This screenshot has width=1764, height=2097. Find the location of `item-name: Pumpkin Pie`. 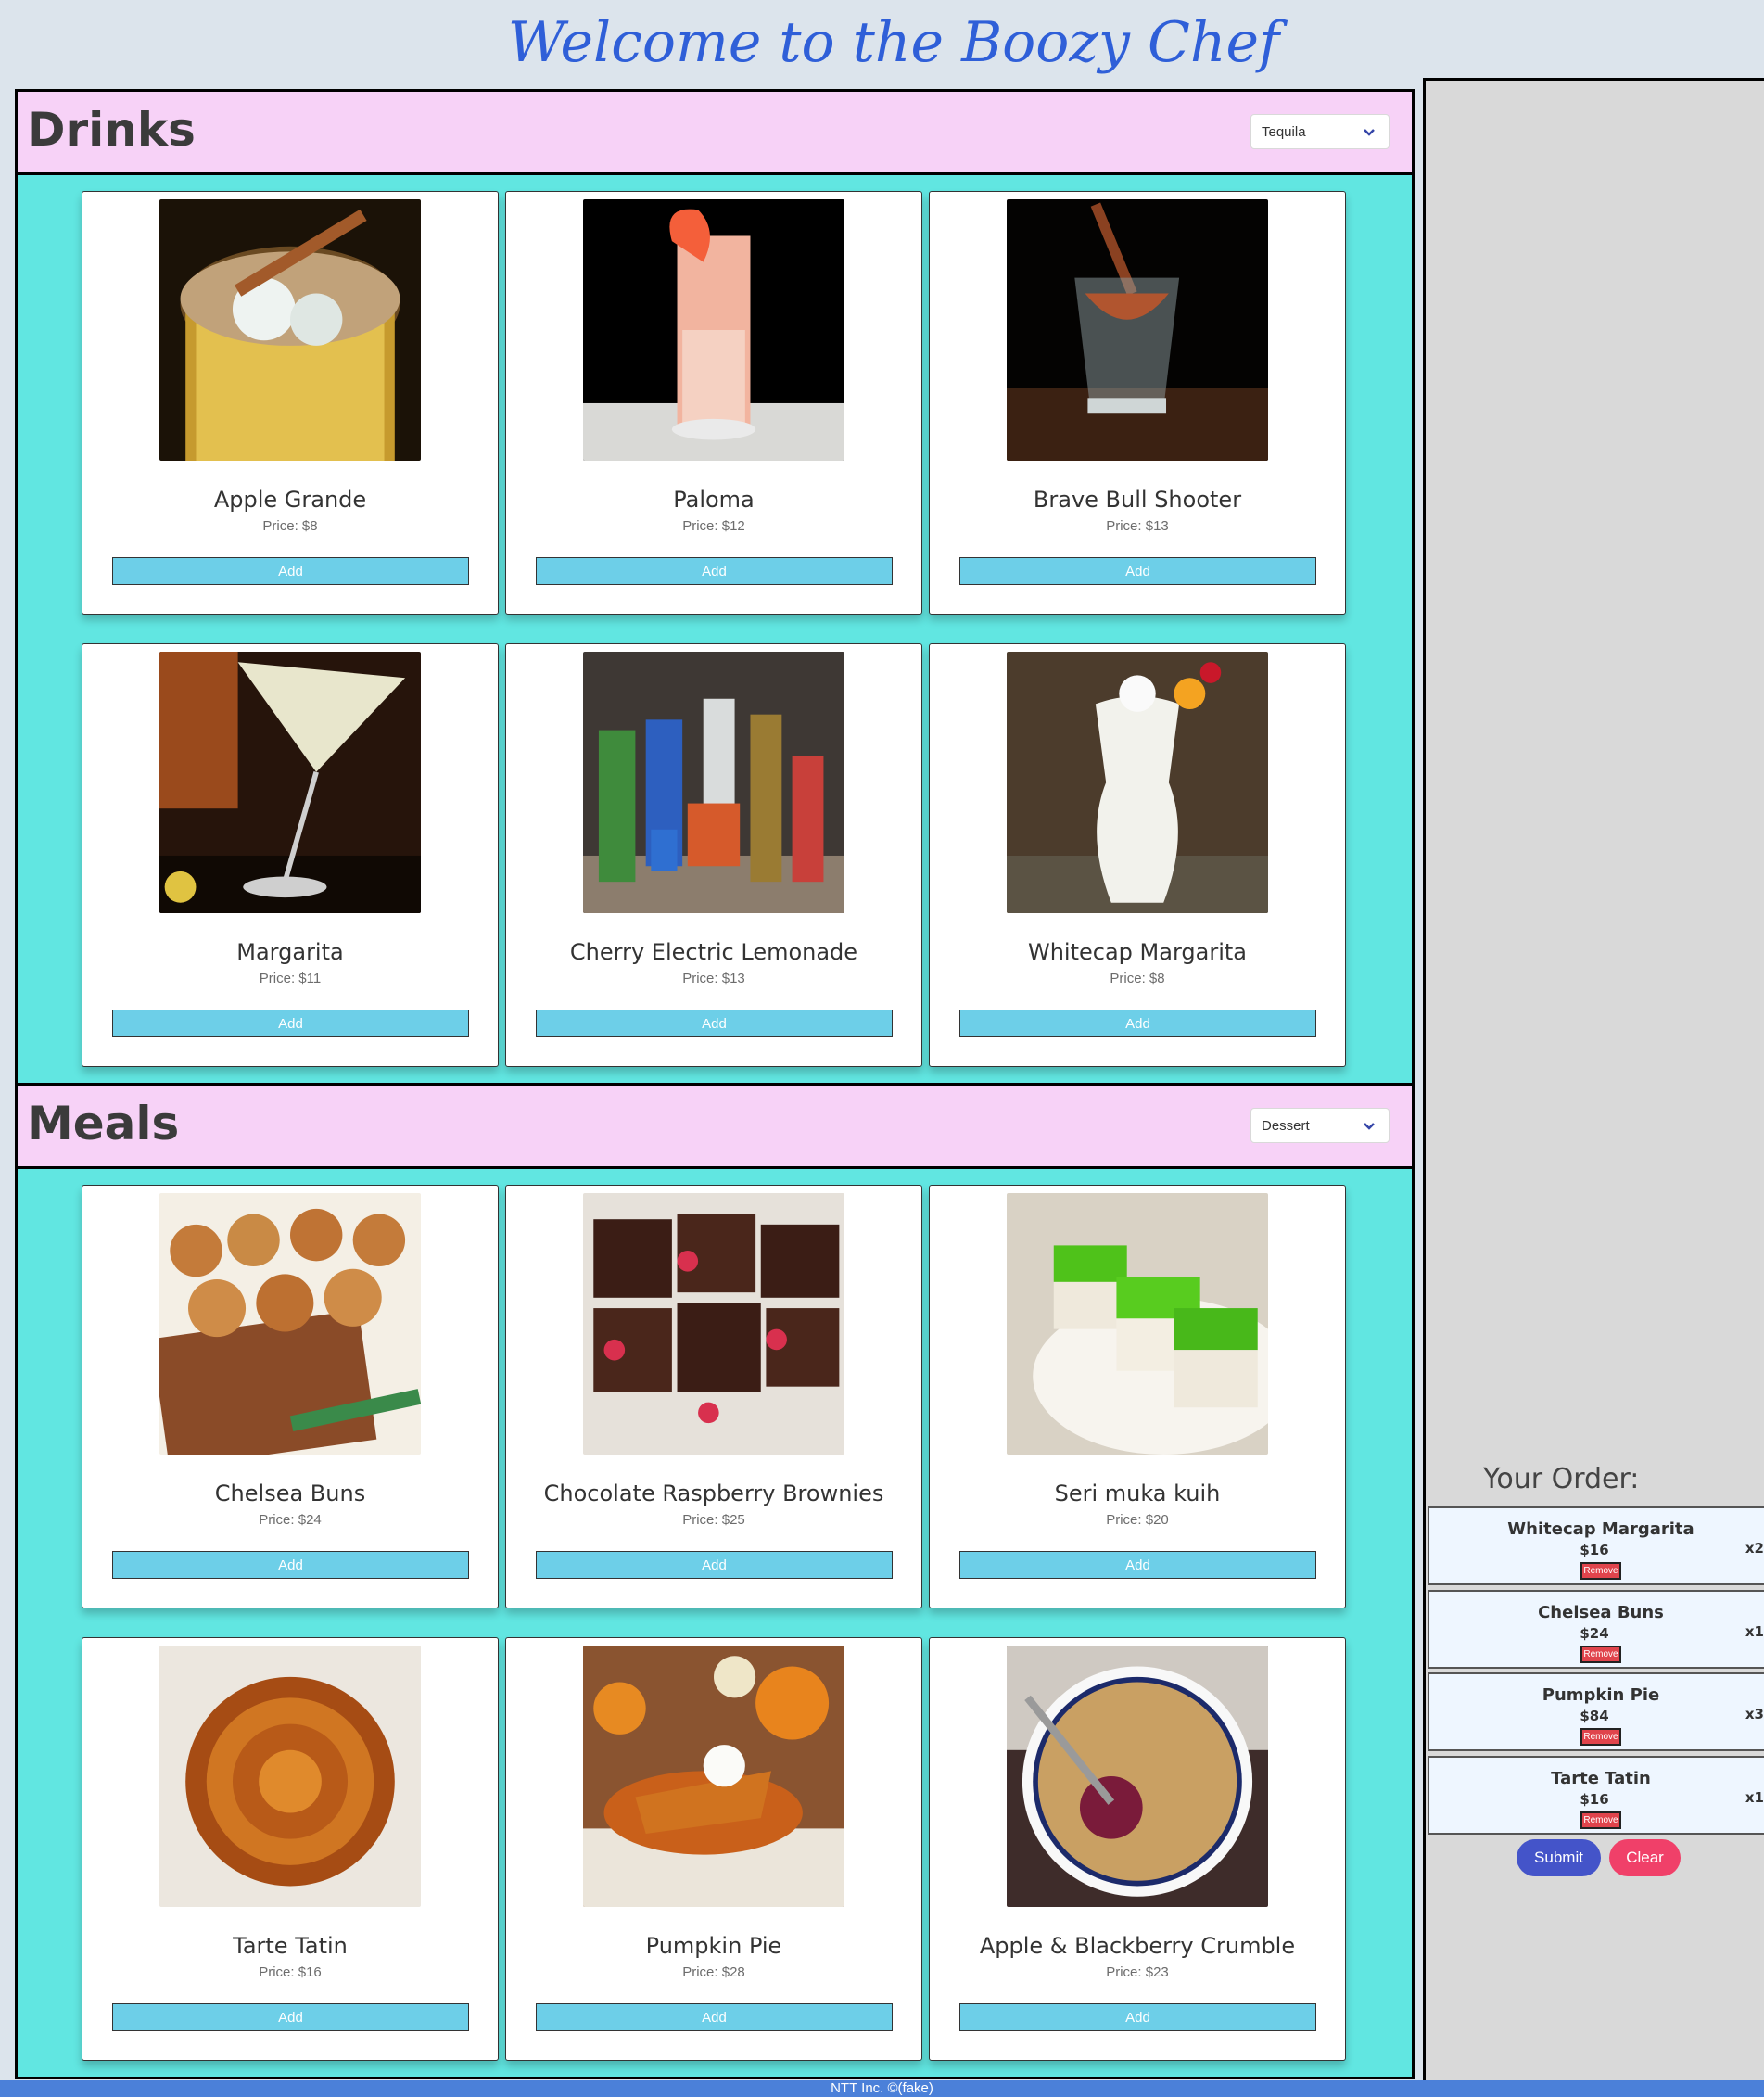

item-name: Pumpkin Pie is located at coordinates (714, 1946).